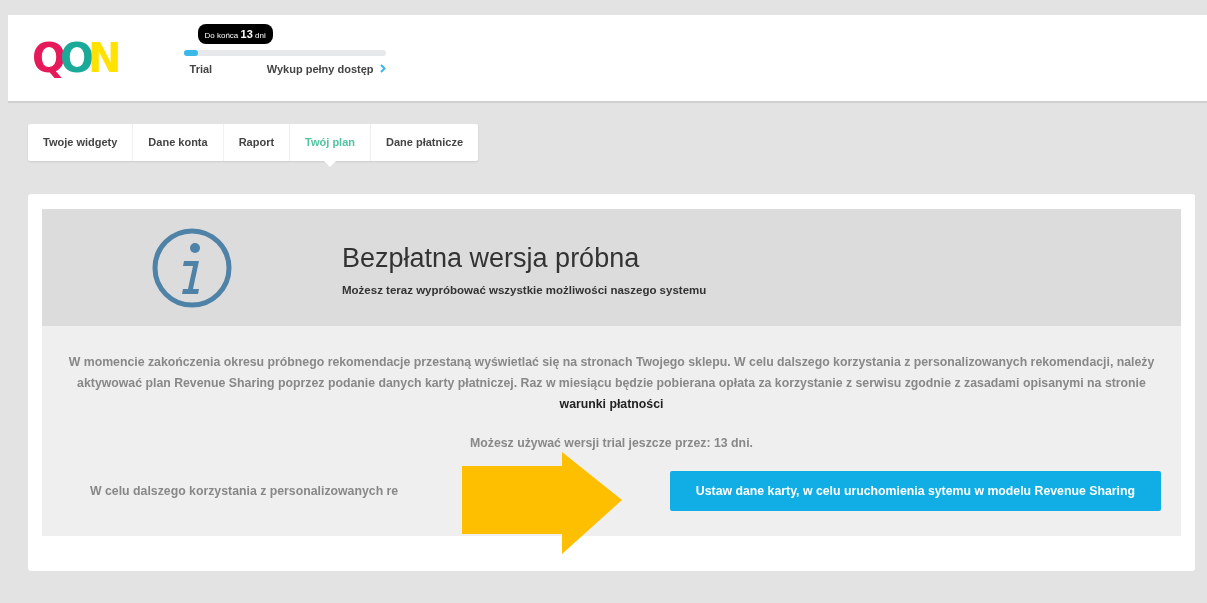 The width and height of the screenshot is (1207, 603). I want to click on nav-tab: Raport, so click(257, 142).